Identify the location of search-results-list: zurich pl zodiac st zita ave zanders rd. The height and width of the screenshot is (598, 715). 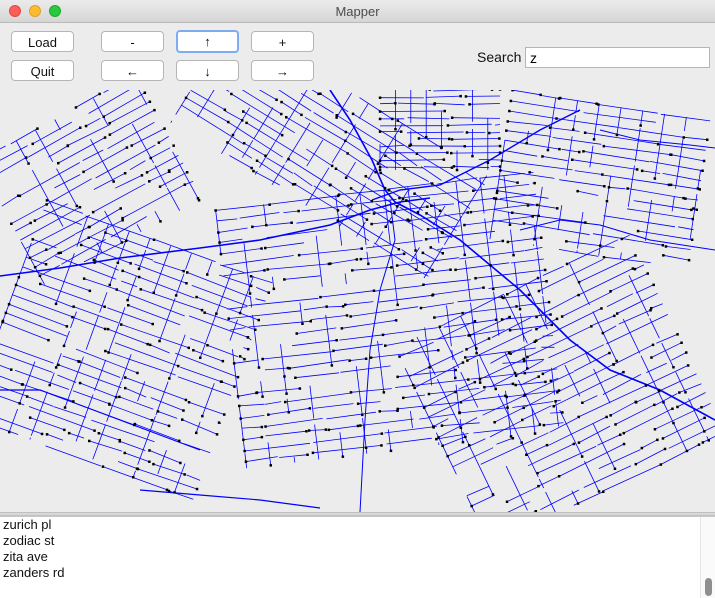
(357, 557).